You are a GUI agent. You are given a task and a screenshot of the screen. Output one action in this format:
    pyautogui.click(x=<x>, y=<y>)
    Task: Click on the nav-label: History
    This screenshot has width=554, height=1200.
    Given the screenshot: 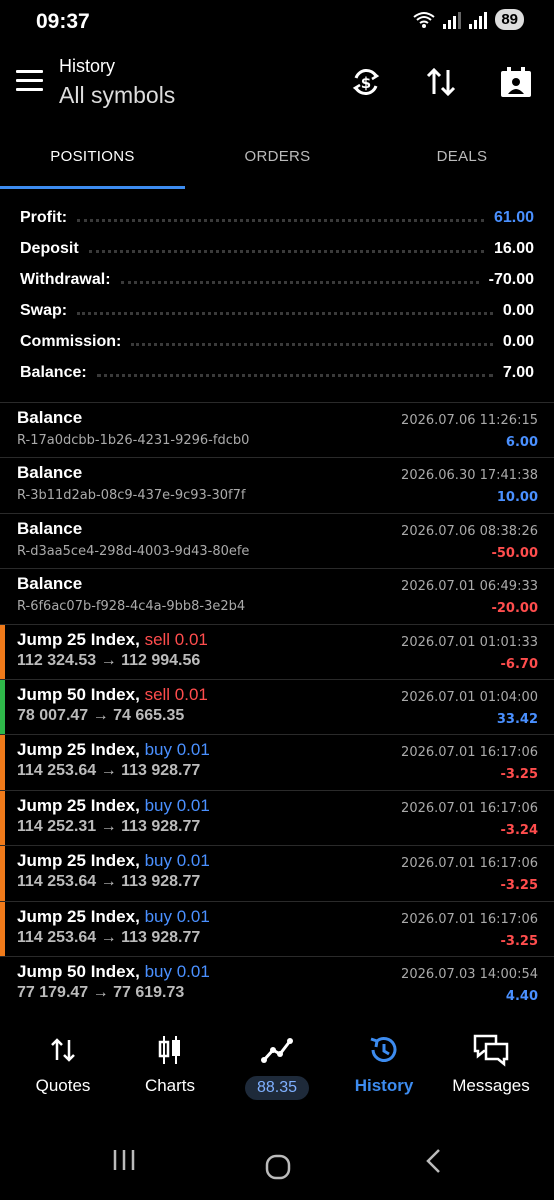 What is the action you would take?
    pyautogui.click(x=384, y=1085)
    